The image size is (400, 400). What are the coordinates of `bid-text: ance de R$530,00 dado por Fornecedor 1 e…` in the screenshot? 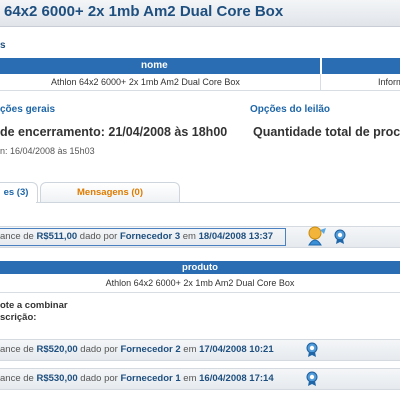 It's located at (137, 378).